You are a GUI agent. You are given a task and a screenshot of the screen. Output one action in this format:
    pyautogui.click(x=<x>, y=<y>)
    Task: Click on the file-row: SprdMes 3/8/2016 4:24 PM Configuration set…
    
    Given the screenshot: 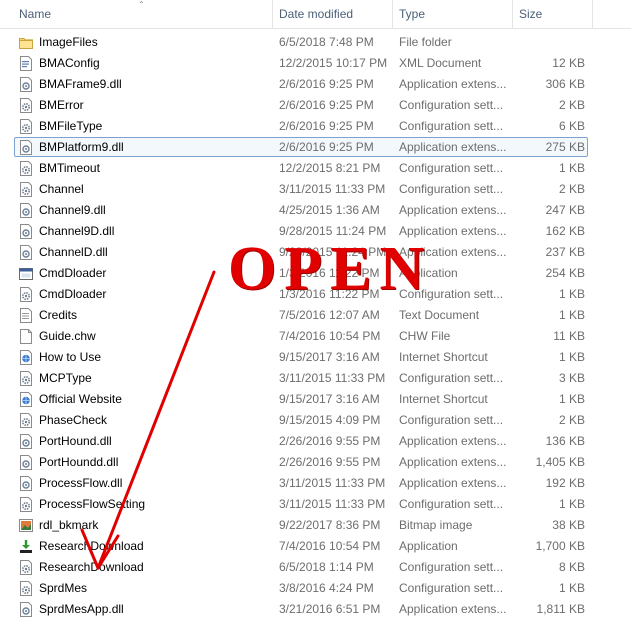 What is the action you would take?
    pyautogui.click(x=315, y=588)
    